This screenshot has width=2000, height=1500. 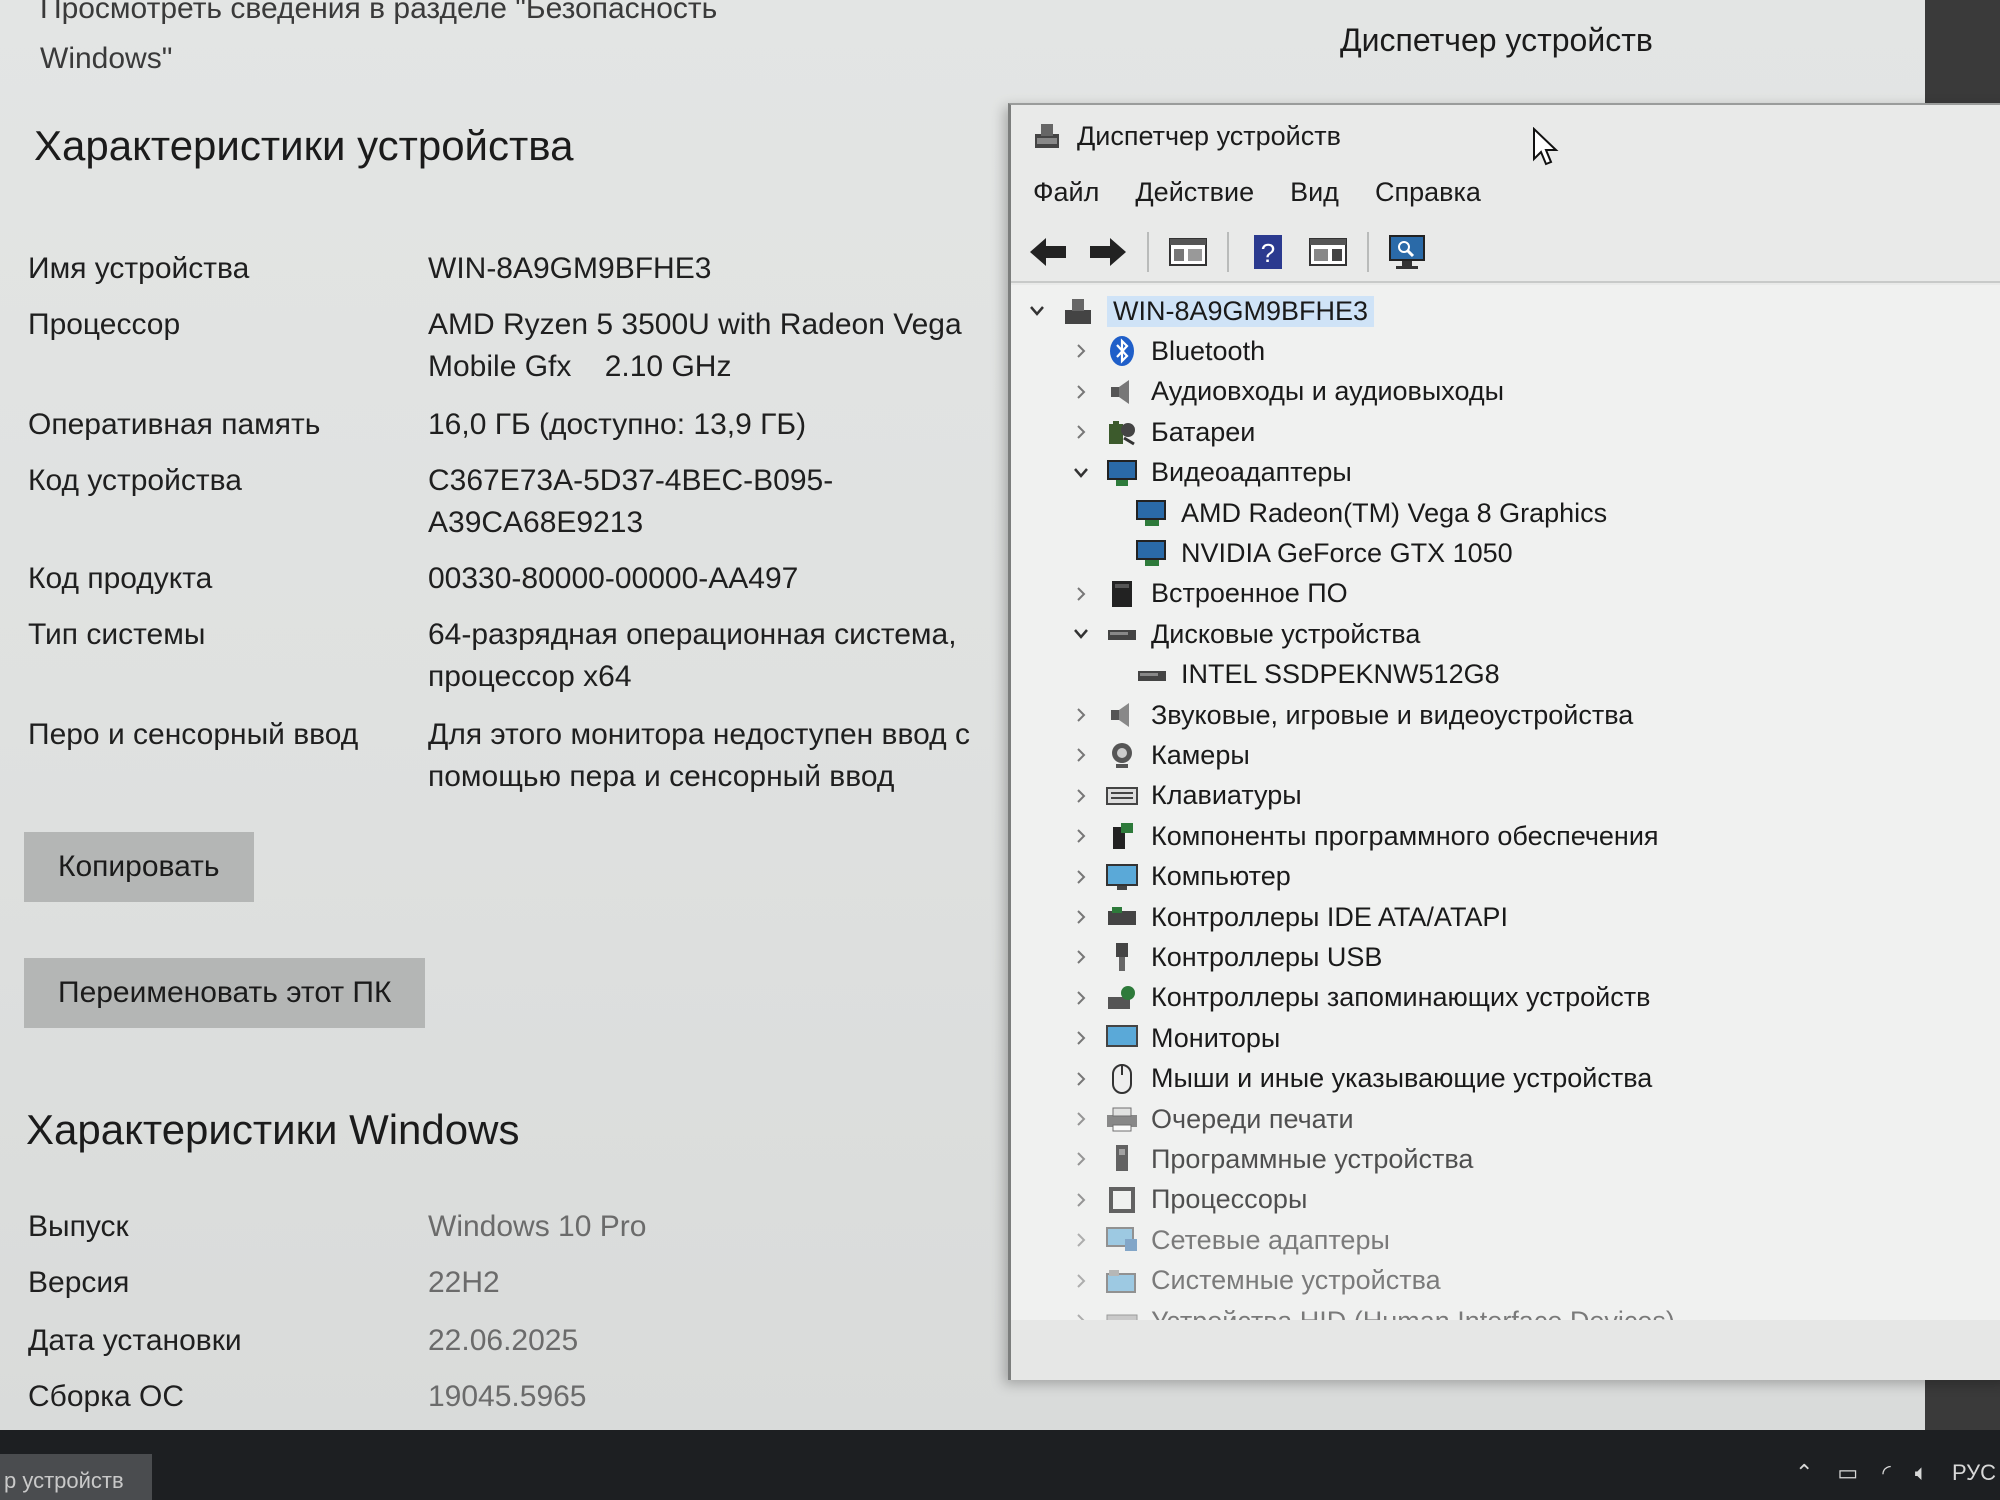 I want to click on processor-icon, so click(x=1122, y=1200).